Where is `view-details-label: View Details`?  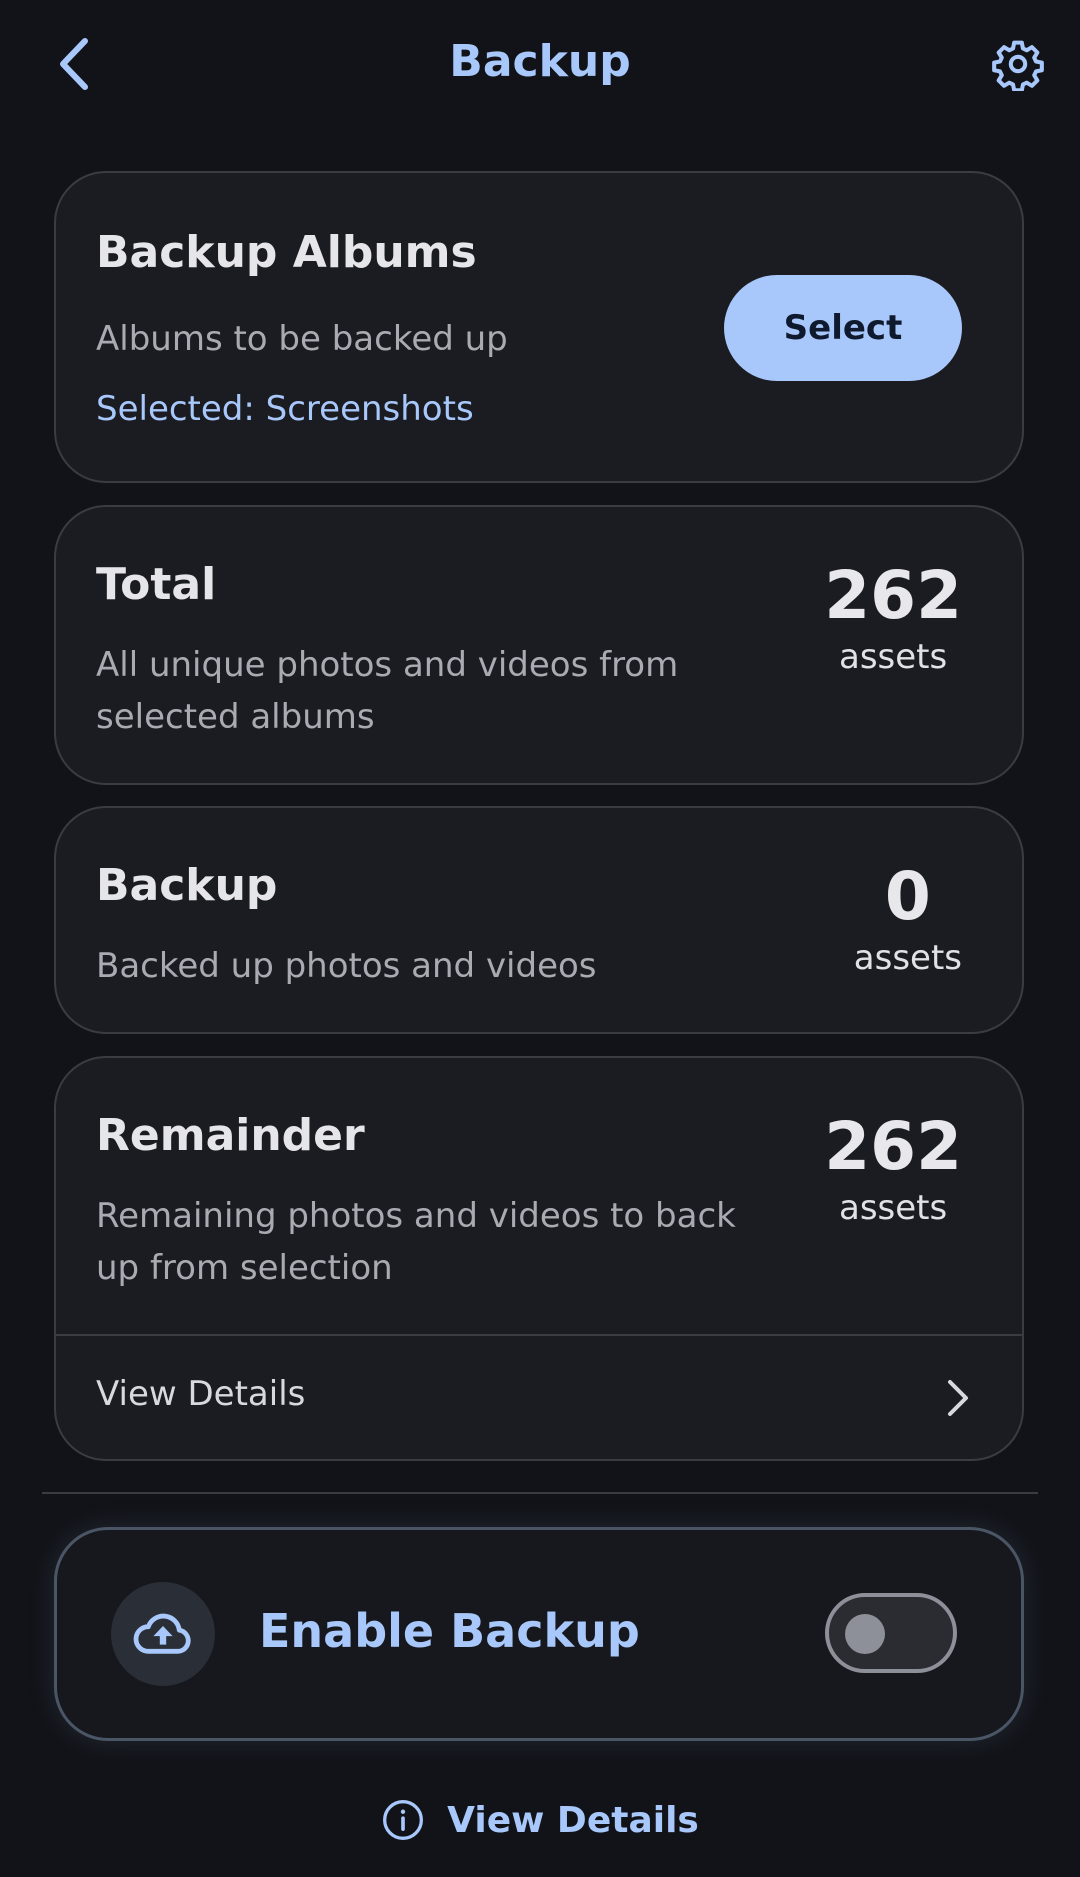 view-details-label: View Details is located at coordinates (573, 1820).